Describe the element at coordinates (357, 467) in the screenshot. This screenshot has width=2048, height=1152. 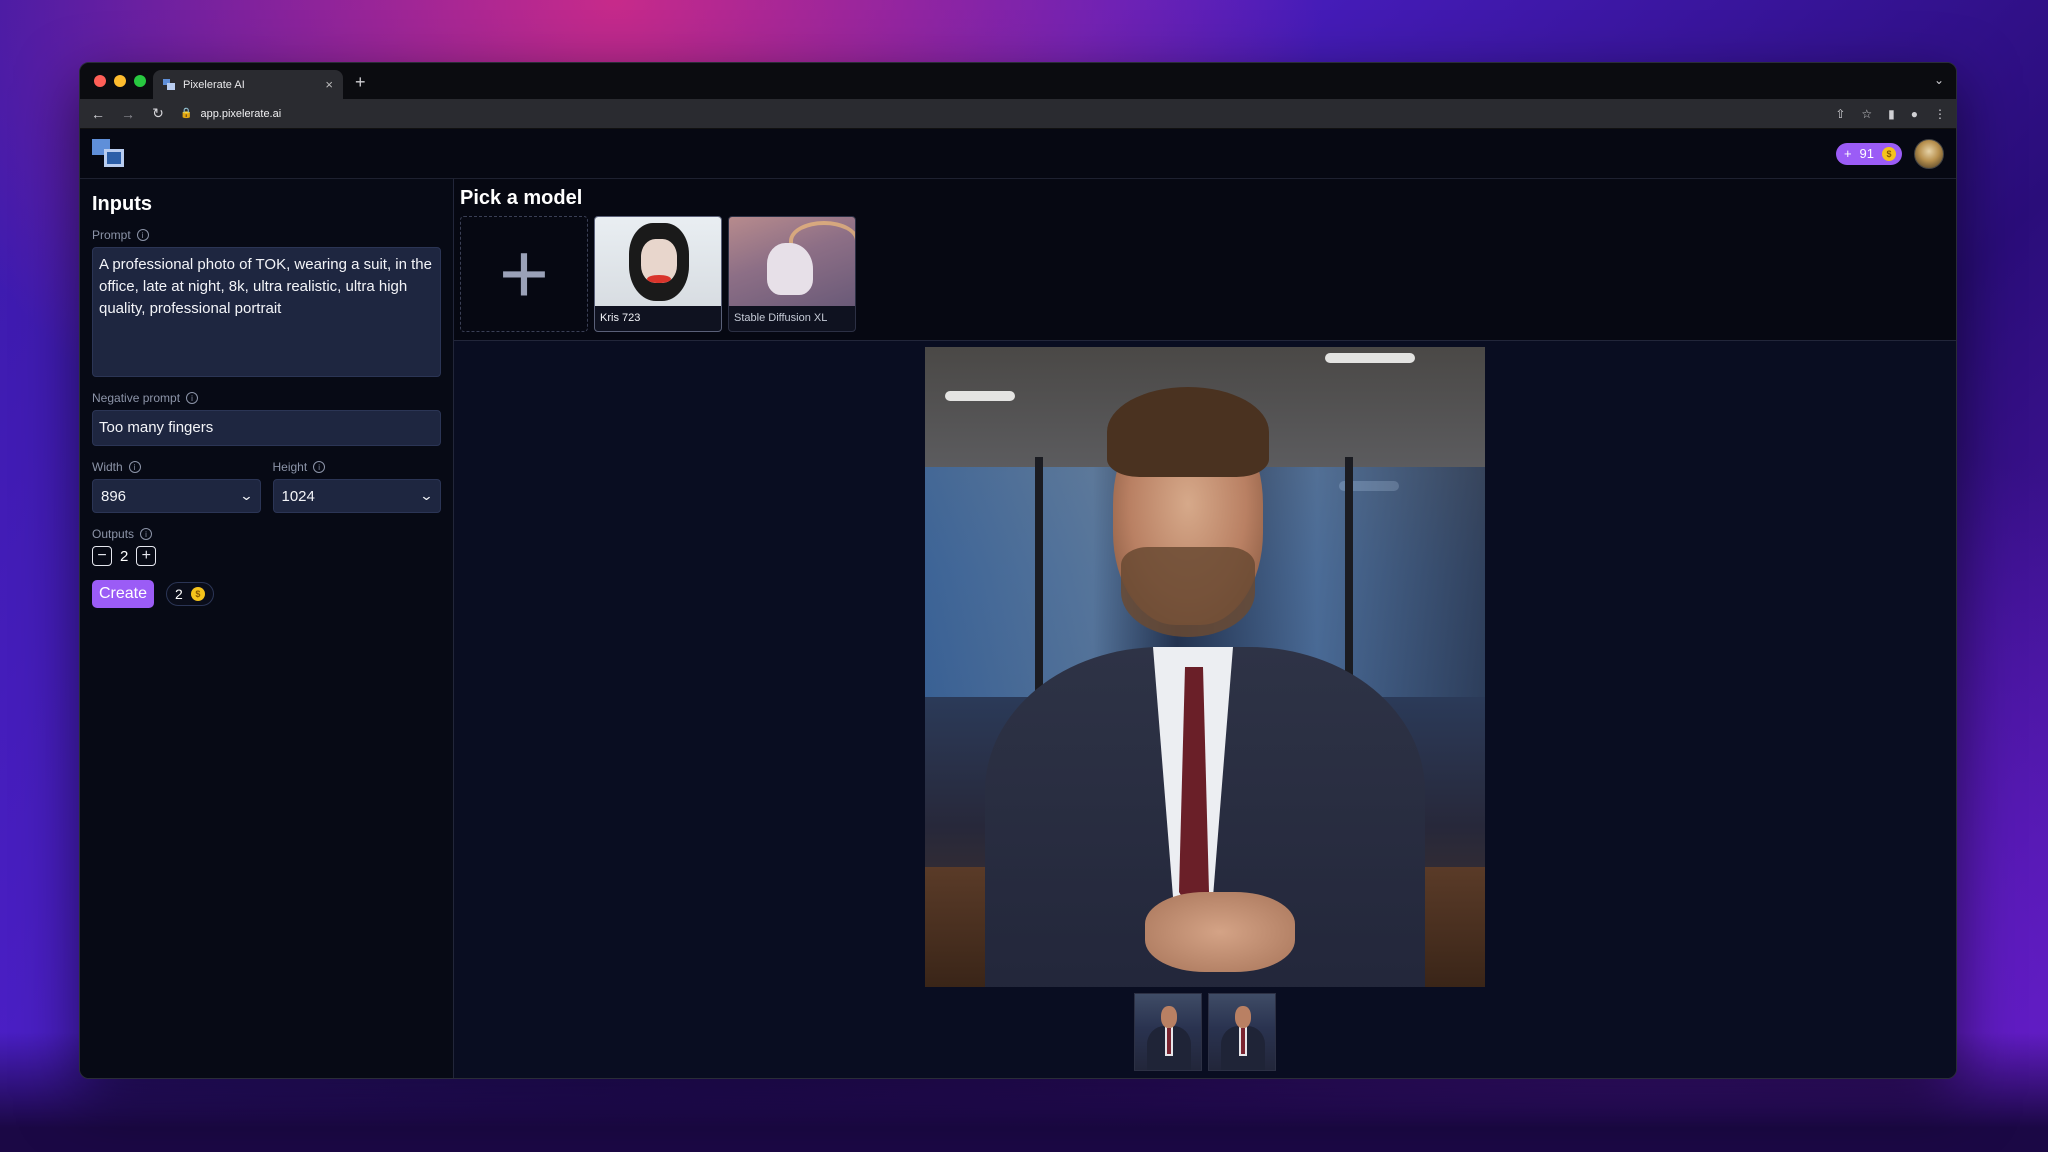
I see `height-label-row: Height i` at that location.